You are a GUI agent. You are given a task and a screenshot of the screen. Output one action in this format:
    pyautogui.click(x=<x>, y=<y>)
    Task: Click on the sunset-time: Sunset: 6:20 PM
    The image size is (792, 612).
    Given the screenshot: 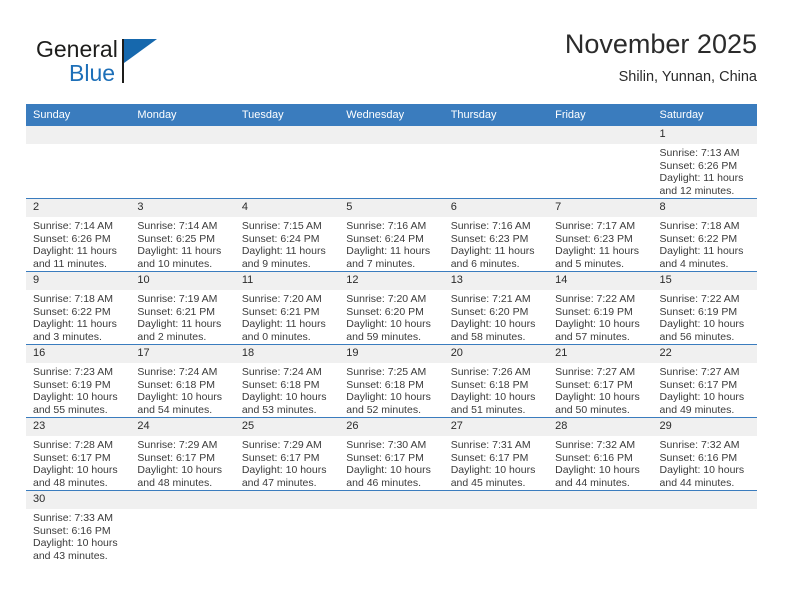 What is the action you would take?
    pyautogui.click(x=489, y=311)
    